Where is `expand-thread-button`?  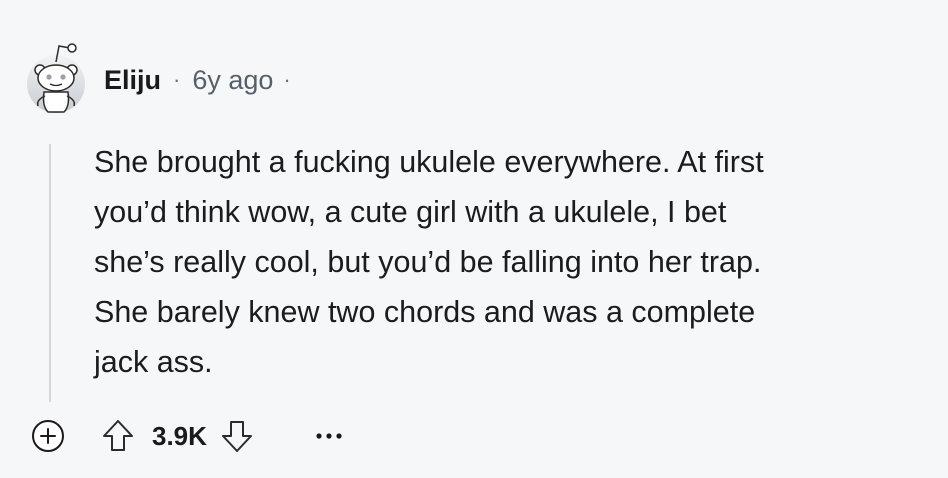 expand-thread-button is located at coordinates (48, 436).